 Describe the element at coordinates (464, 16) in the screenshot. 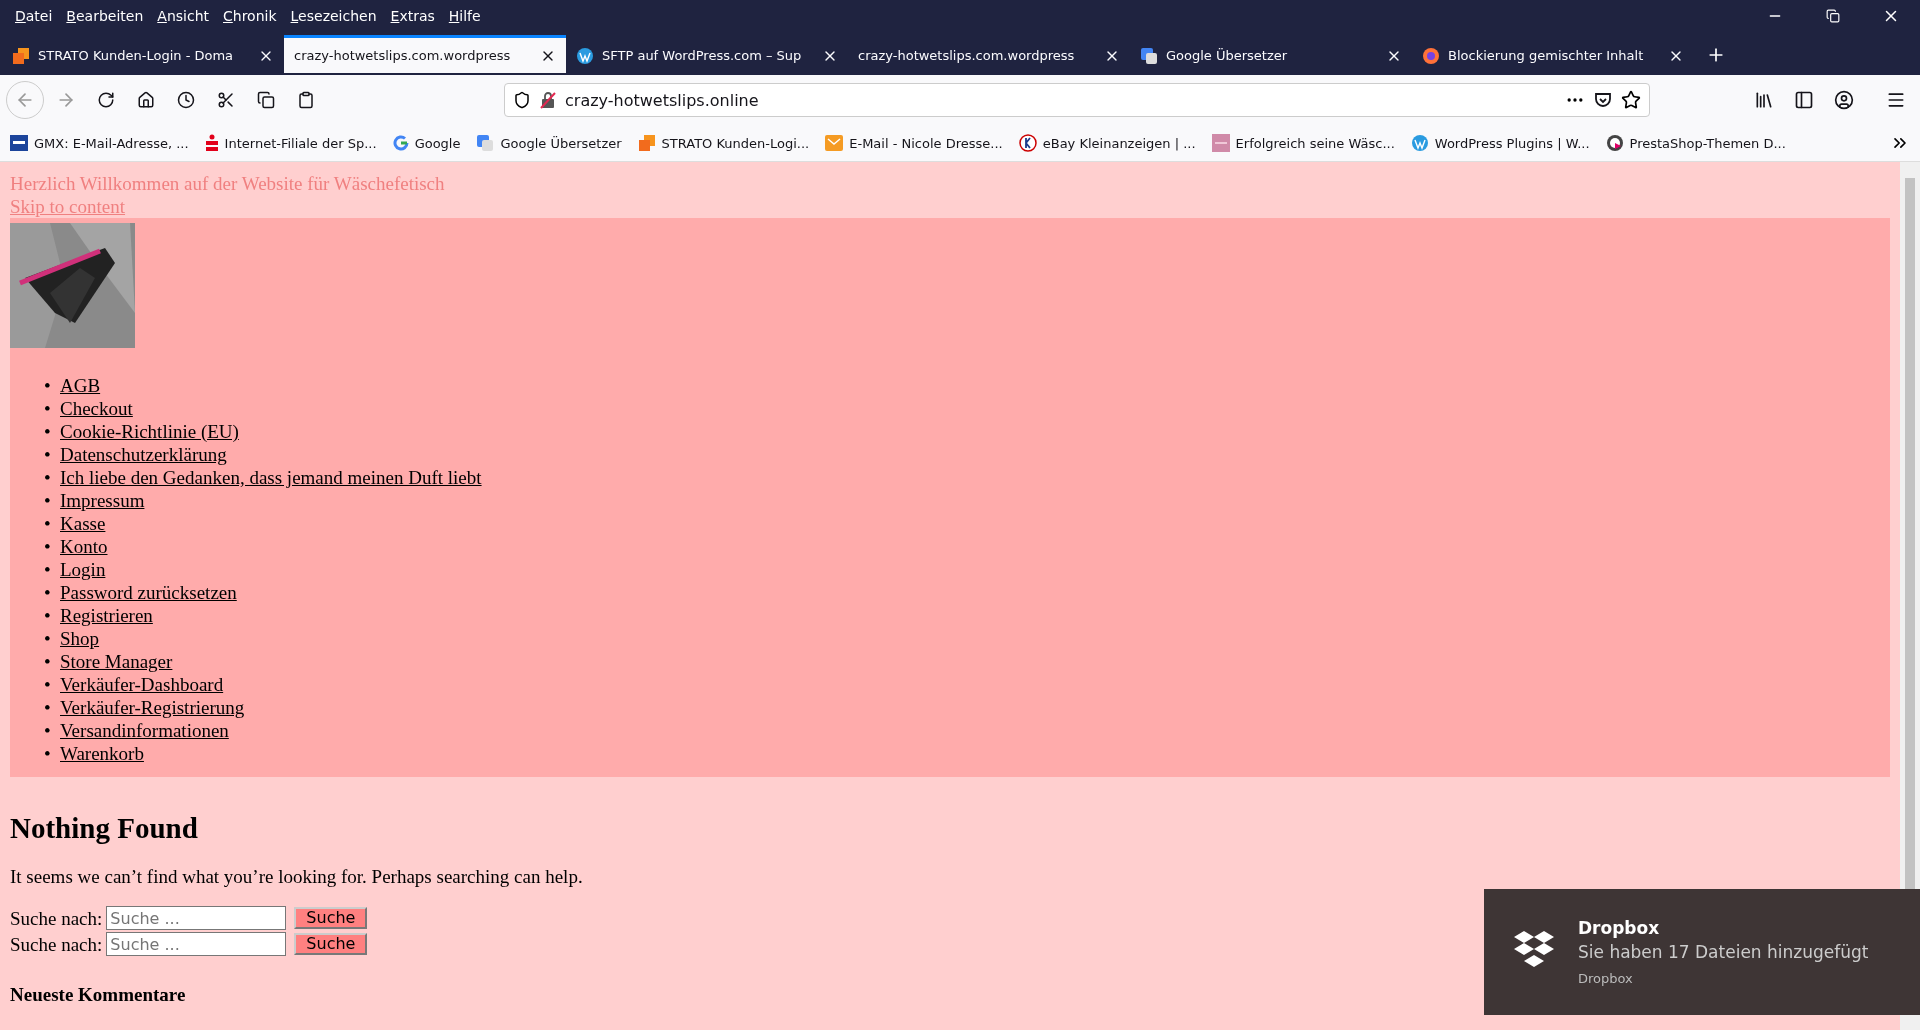

I see `menu-item: Hilfe` at that location.